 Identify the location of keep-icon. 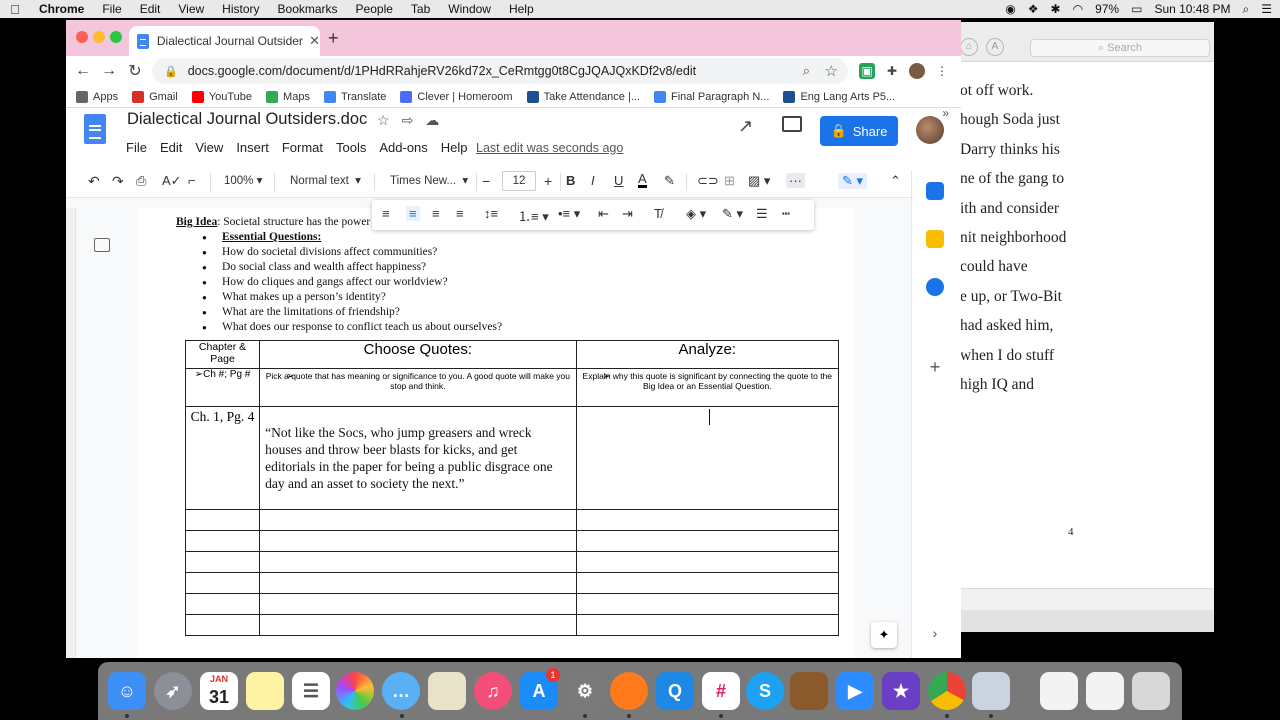
(935, 239).